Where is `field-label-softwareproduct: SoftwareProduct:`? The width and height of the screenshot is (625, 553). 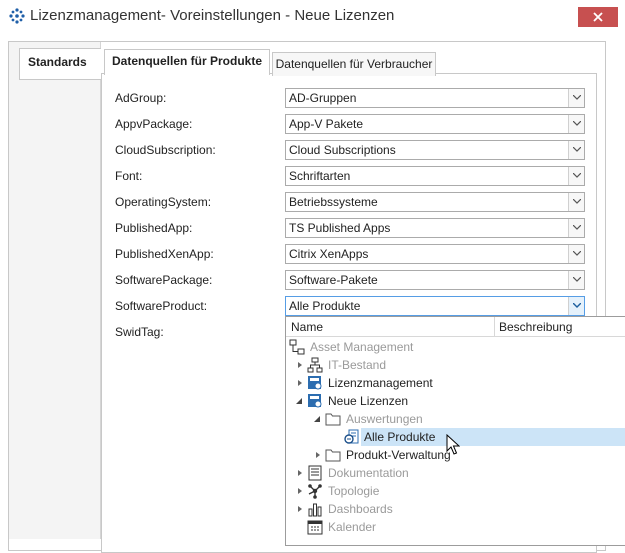
field-label-softwareproduct: SoftwareProduct: is located at coordinates (161, 306).